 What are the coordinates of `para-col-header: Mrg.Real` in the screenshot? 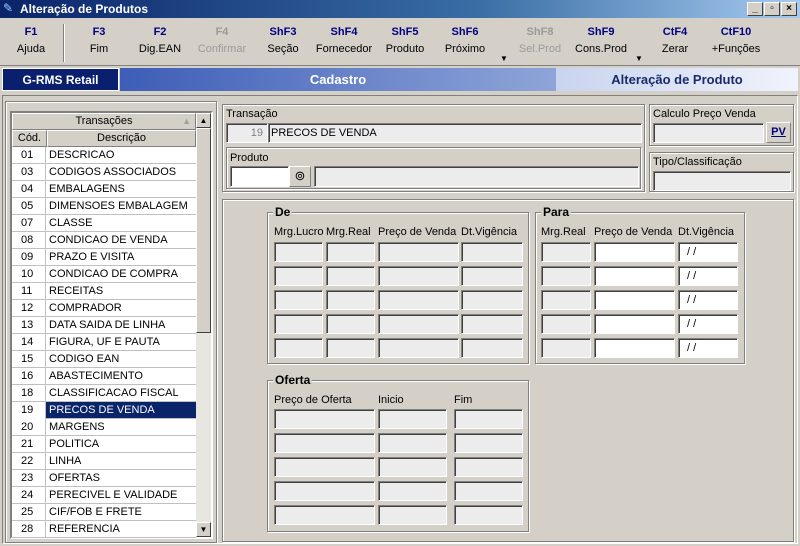 It's located at (563, 232).